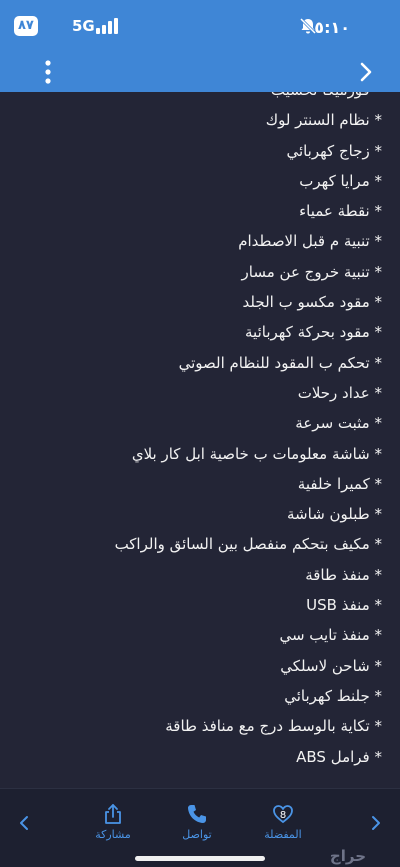 This screenshot has width=400, height=867. What do you see at coordinates (83, 26) in the screenshot?
I see `network-type: 5G` at bounding box center [83, 26].